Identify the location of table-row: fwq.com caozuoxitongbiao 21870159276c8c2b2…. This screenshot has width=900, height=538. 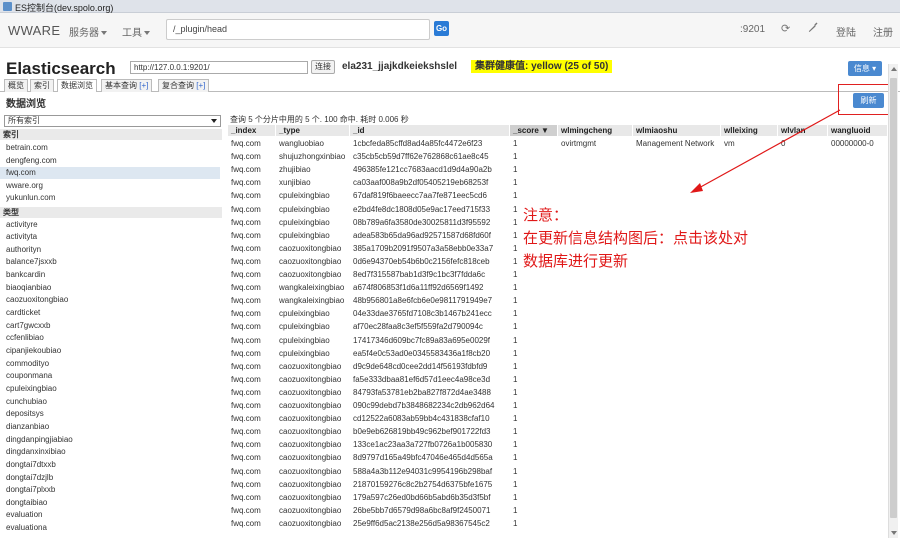
(558, 485).